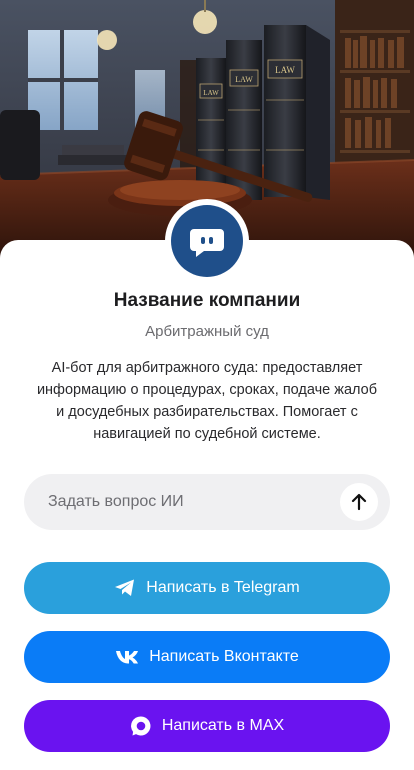  I want to click on telegram-button: Написать в Telegram, so click(207, 588).